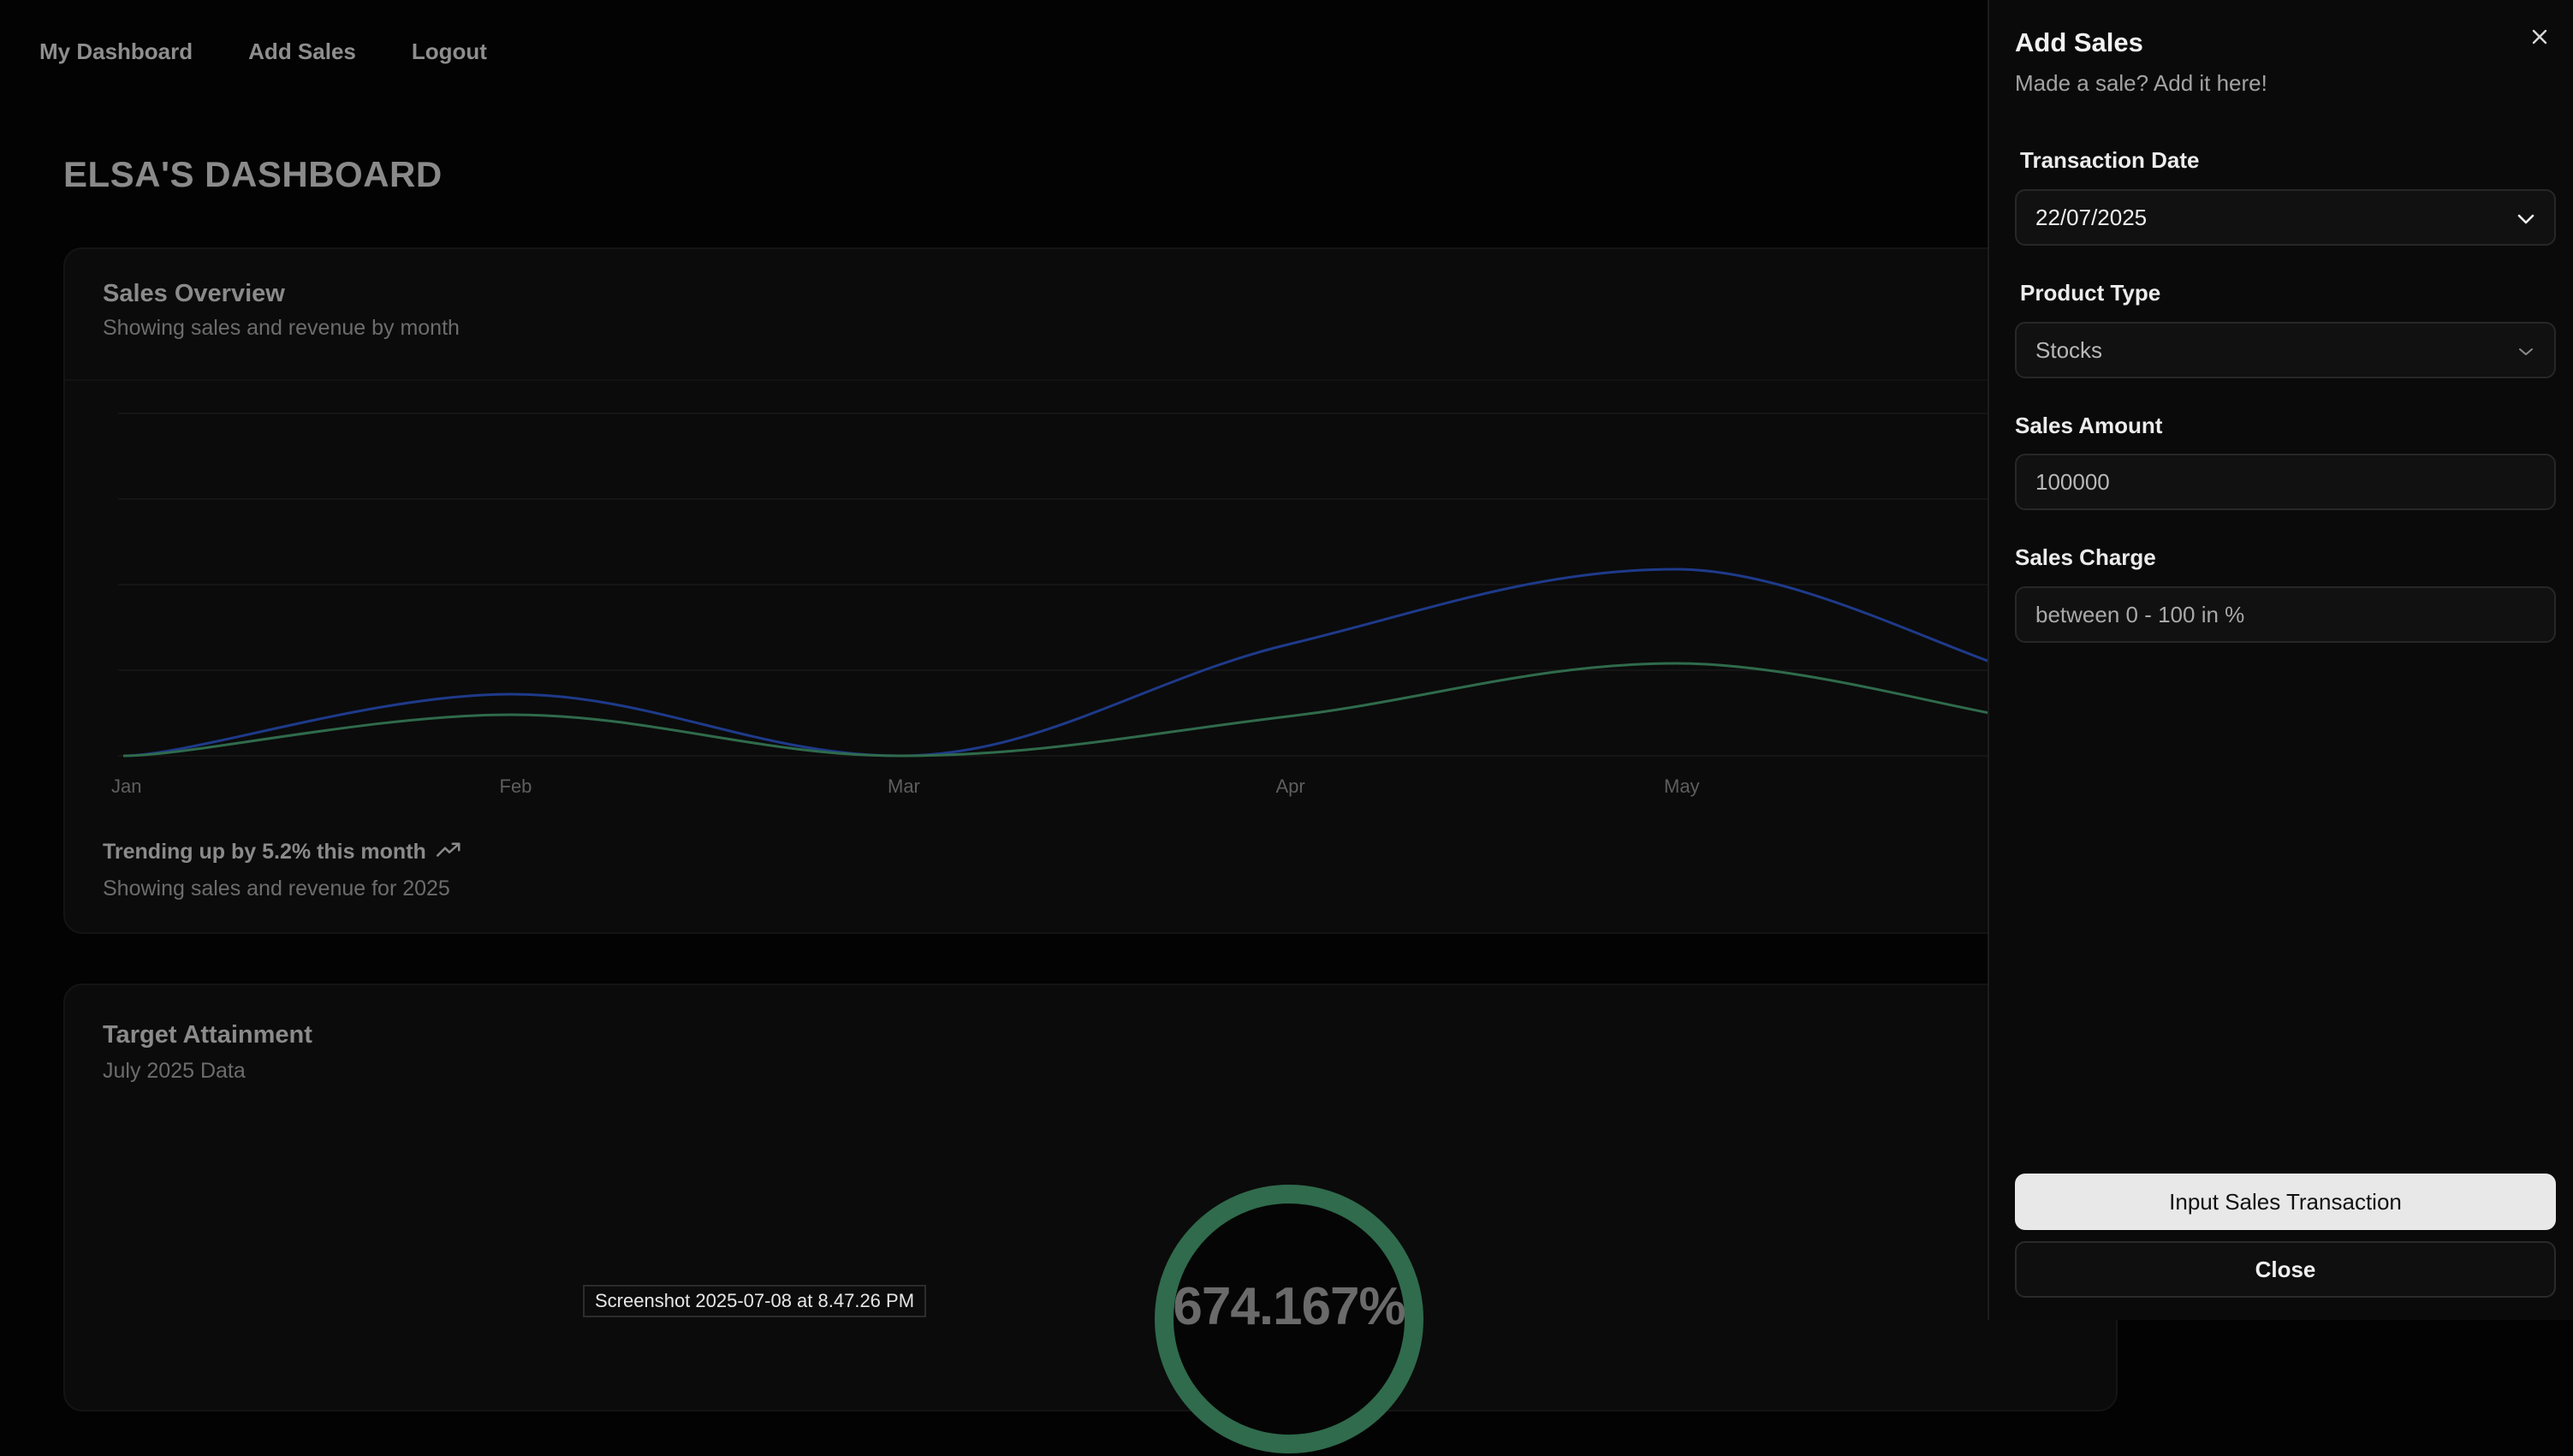 The height and width of the screenshot is (1456, 2573). What do you see at coordinates (2285, 614) in the screenshot?
I see `sales-charge-input` at bounding box center [2285, 614].